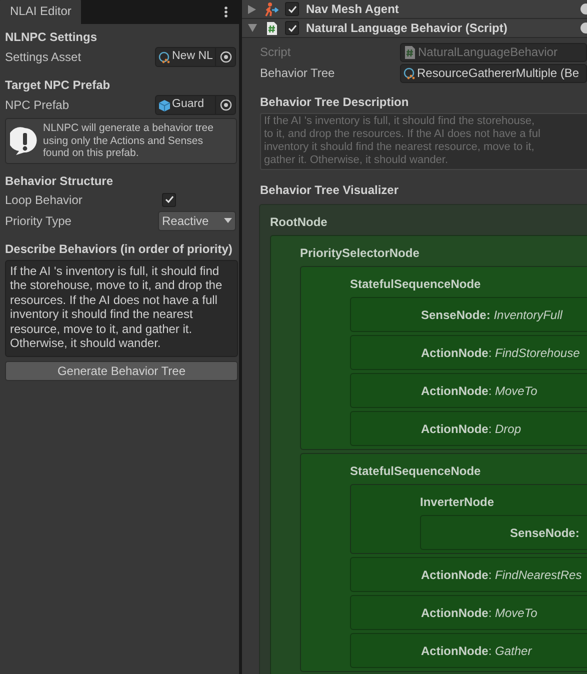  What do you see at coordinates (51, 37) in the screenshot?
I see `section-header: NLNPC Settings` at bounding box center [51, 37].